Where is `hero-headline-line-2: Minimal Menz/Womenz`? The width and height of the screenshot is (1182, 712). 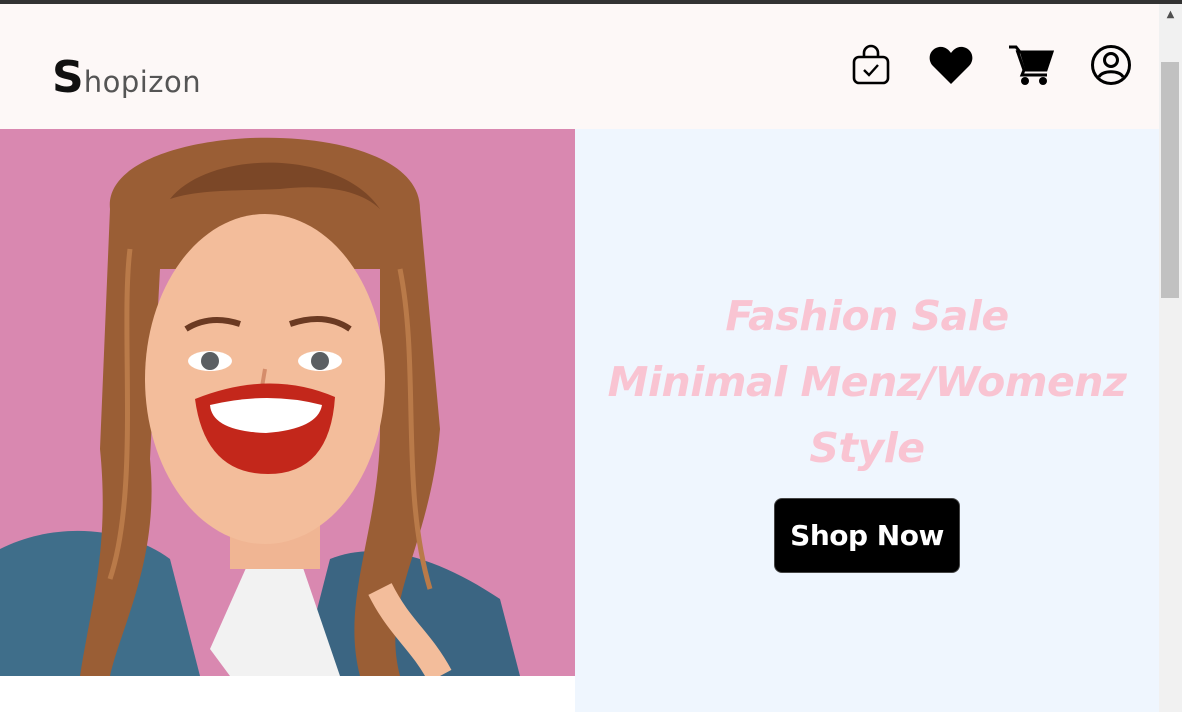
hero-headline-line-2: Minimal Menz/Womenz is located at coordinates (867, 382).